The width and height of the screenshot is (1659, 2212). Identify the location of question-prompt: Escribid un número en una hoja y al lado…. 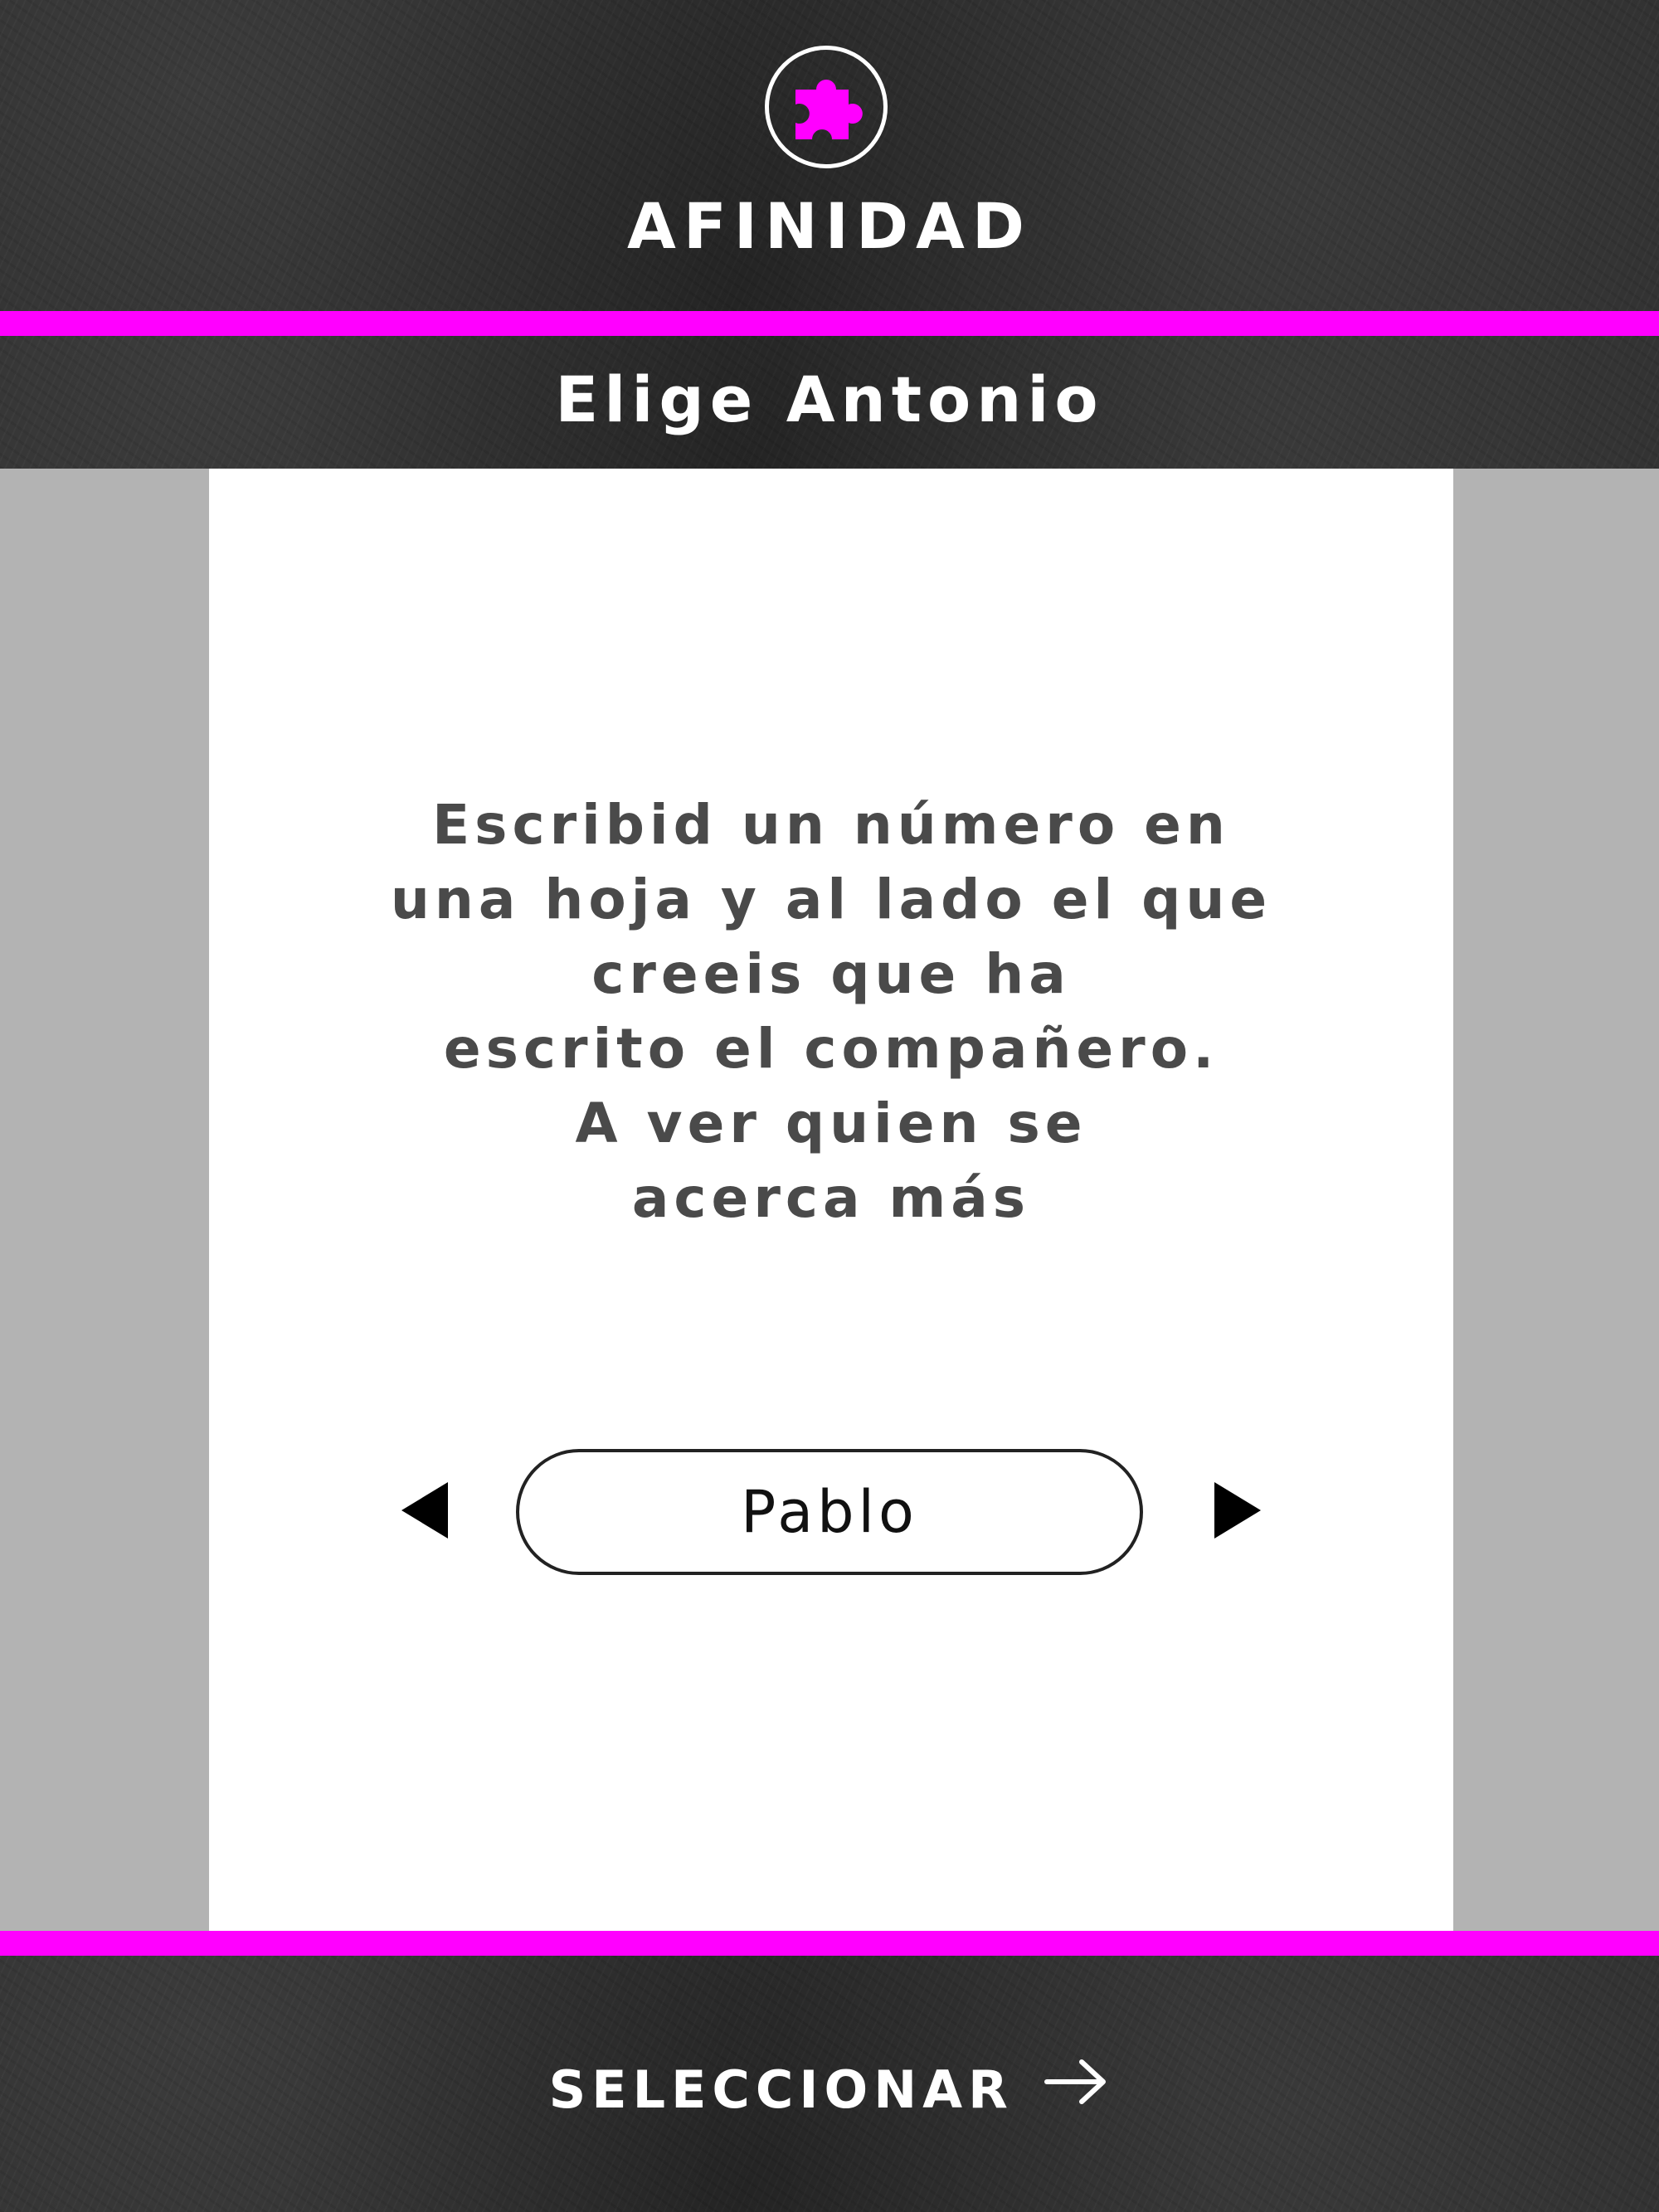
(831, 1011).